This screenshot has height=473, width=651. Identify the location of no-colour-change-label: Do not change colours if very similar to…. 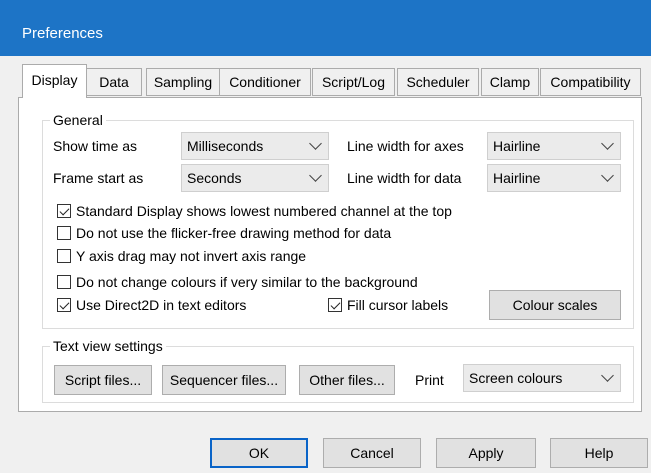
(247, 282).